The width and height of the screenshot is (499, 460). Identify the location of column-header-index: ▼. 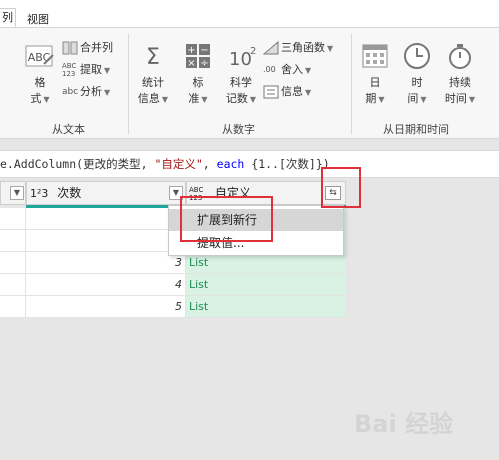
(13, 193).